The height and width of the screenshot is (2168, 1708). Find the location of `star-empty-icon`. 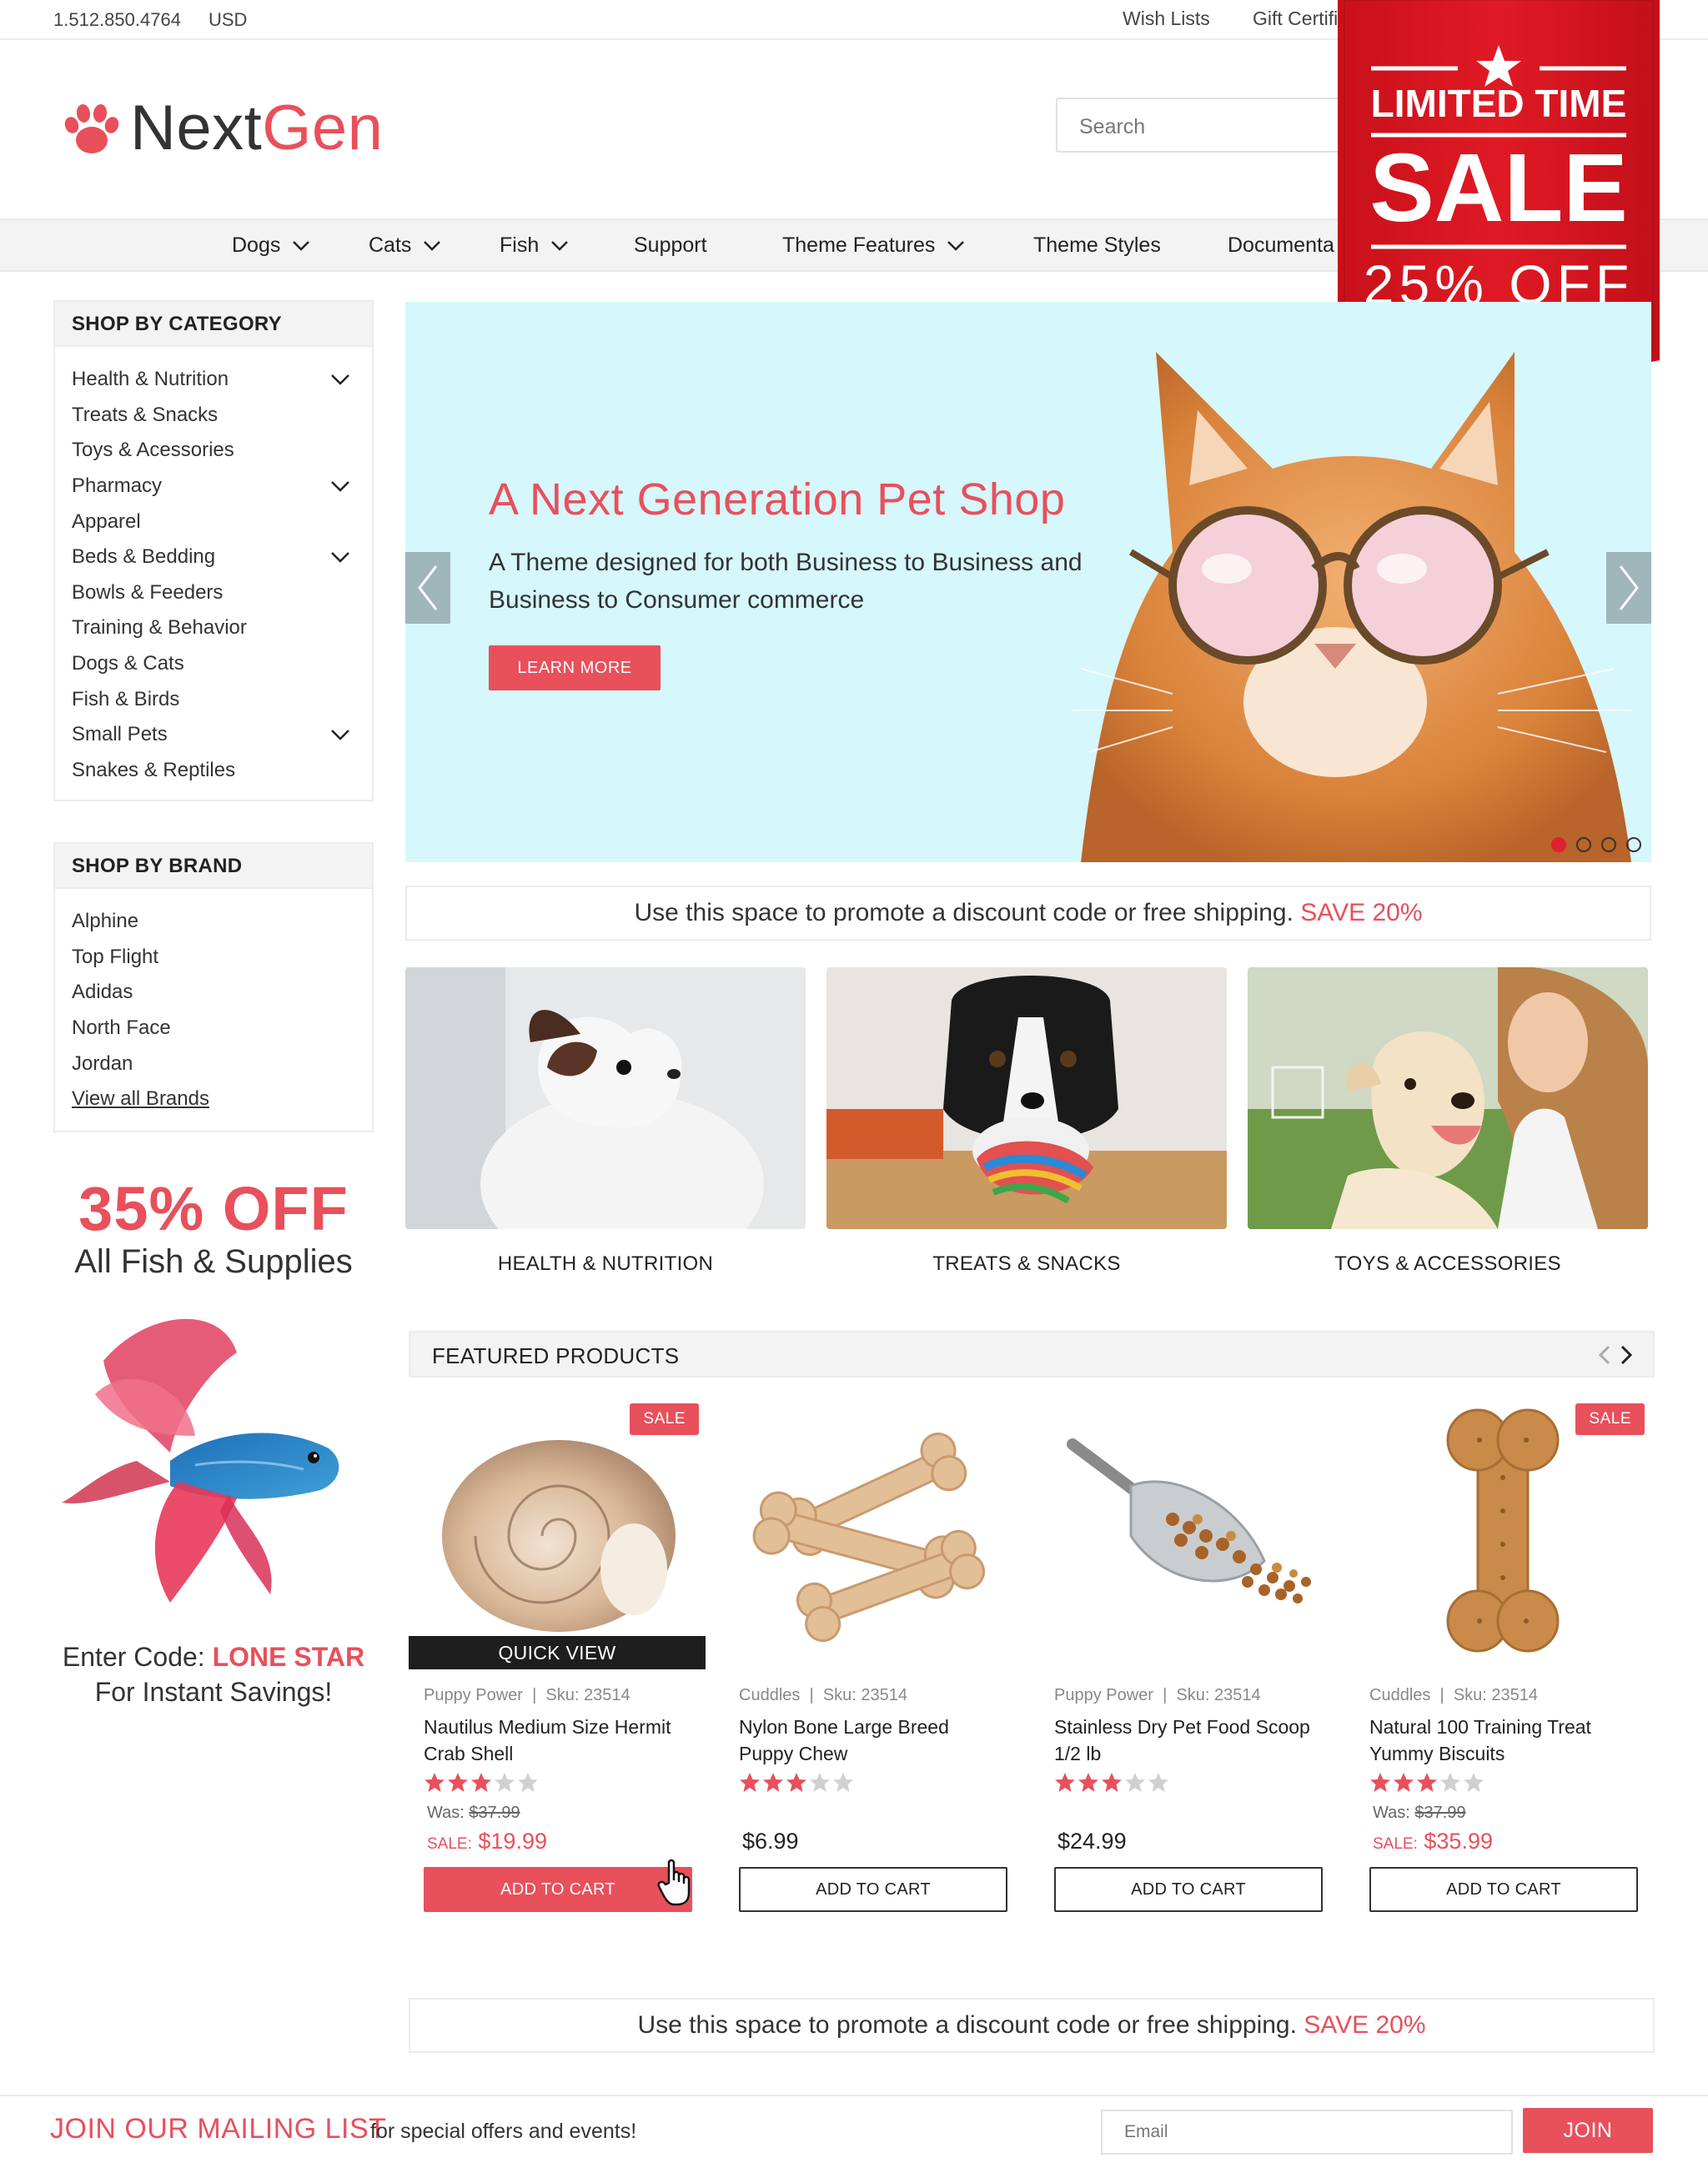

star-empty-icon is located at coordinates (1474, 1782).